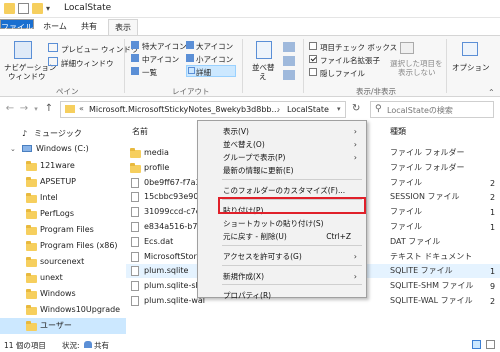  Describe the element at coordinates (159, 241) in the screenshot. I see `file-name: Ecs.dat` at that location.